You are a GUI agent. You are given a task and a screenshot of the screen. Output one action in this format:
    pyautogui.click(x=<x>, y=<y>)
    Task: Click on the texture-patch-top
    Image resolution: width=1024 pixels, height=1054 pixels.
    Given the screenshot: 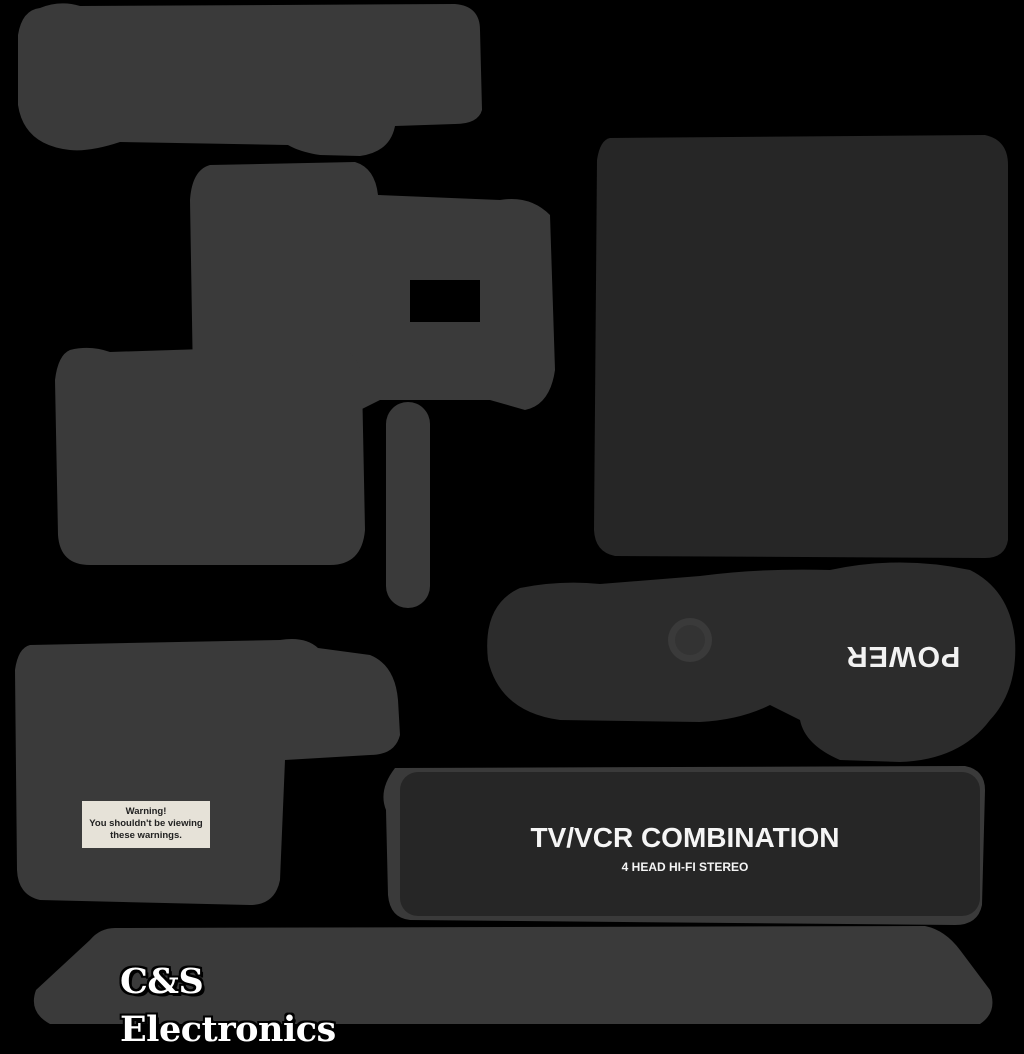 What is the action you would take?
    pyautogui.click(x=250, y=79)
    